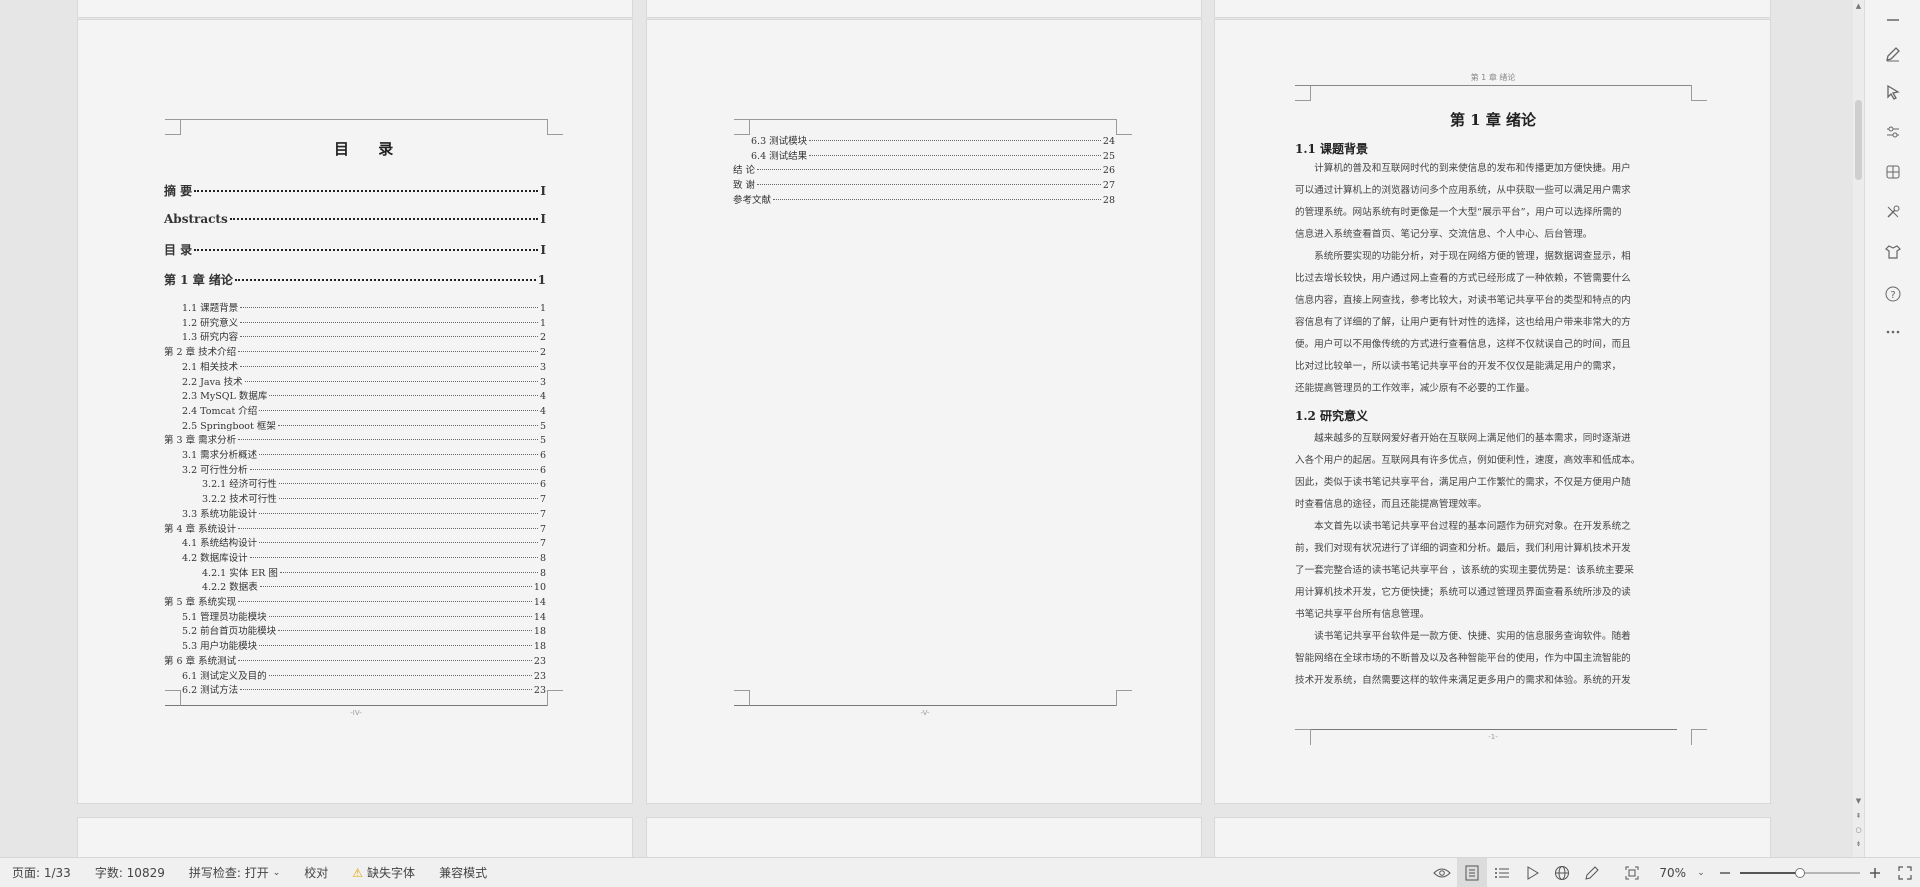  I want to click on toc-entry: 3.1 需求分析概述 6, so click(364, 454).